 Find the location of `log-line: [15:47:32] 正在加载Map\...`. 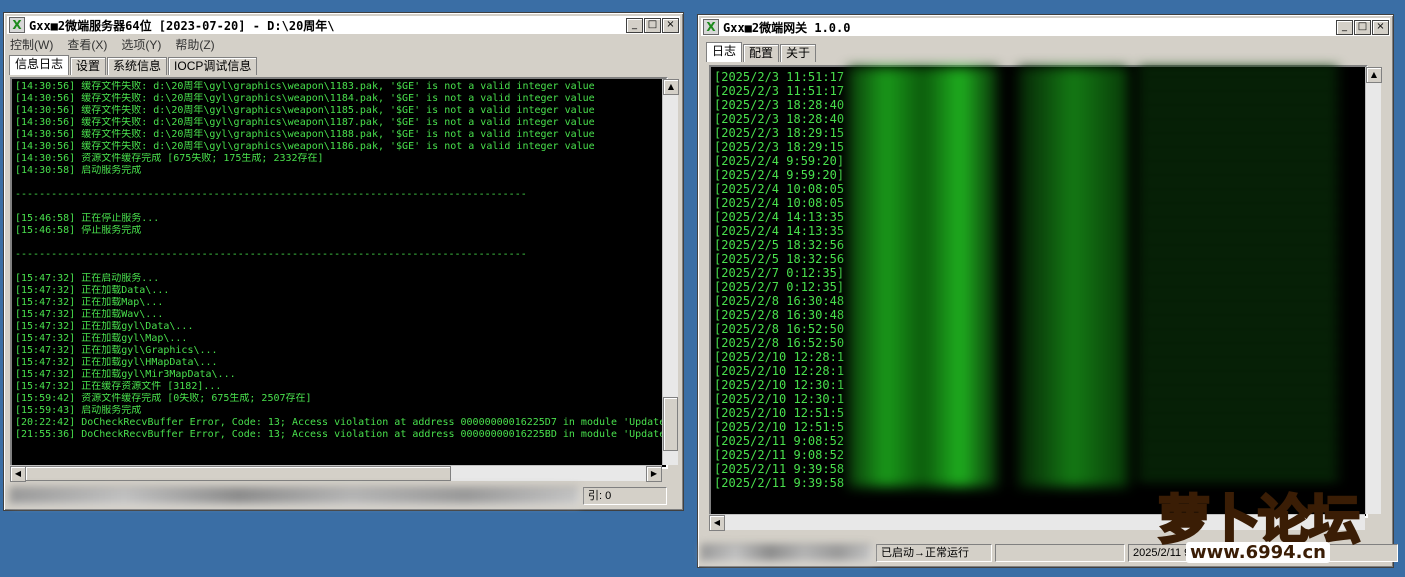

log-line: [15:47:32] 正在加载Map\... is located at coordinates (89, 302).